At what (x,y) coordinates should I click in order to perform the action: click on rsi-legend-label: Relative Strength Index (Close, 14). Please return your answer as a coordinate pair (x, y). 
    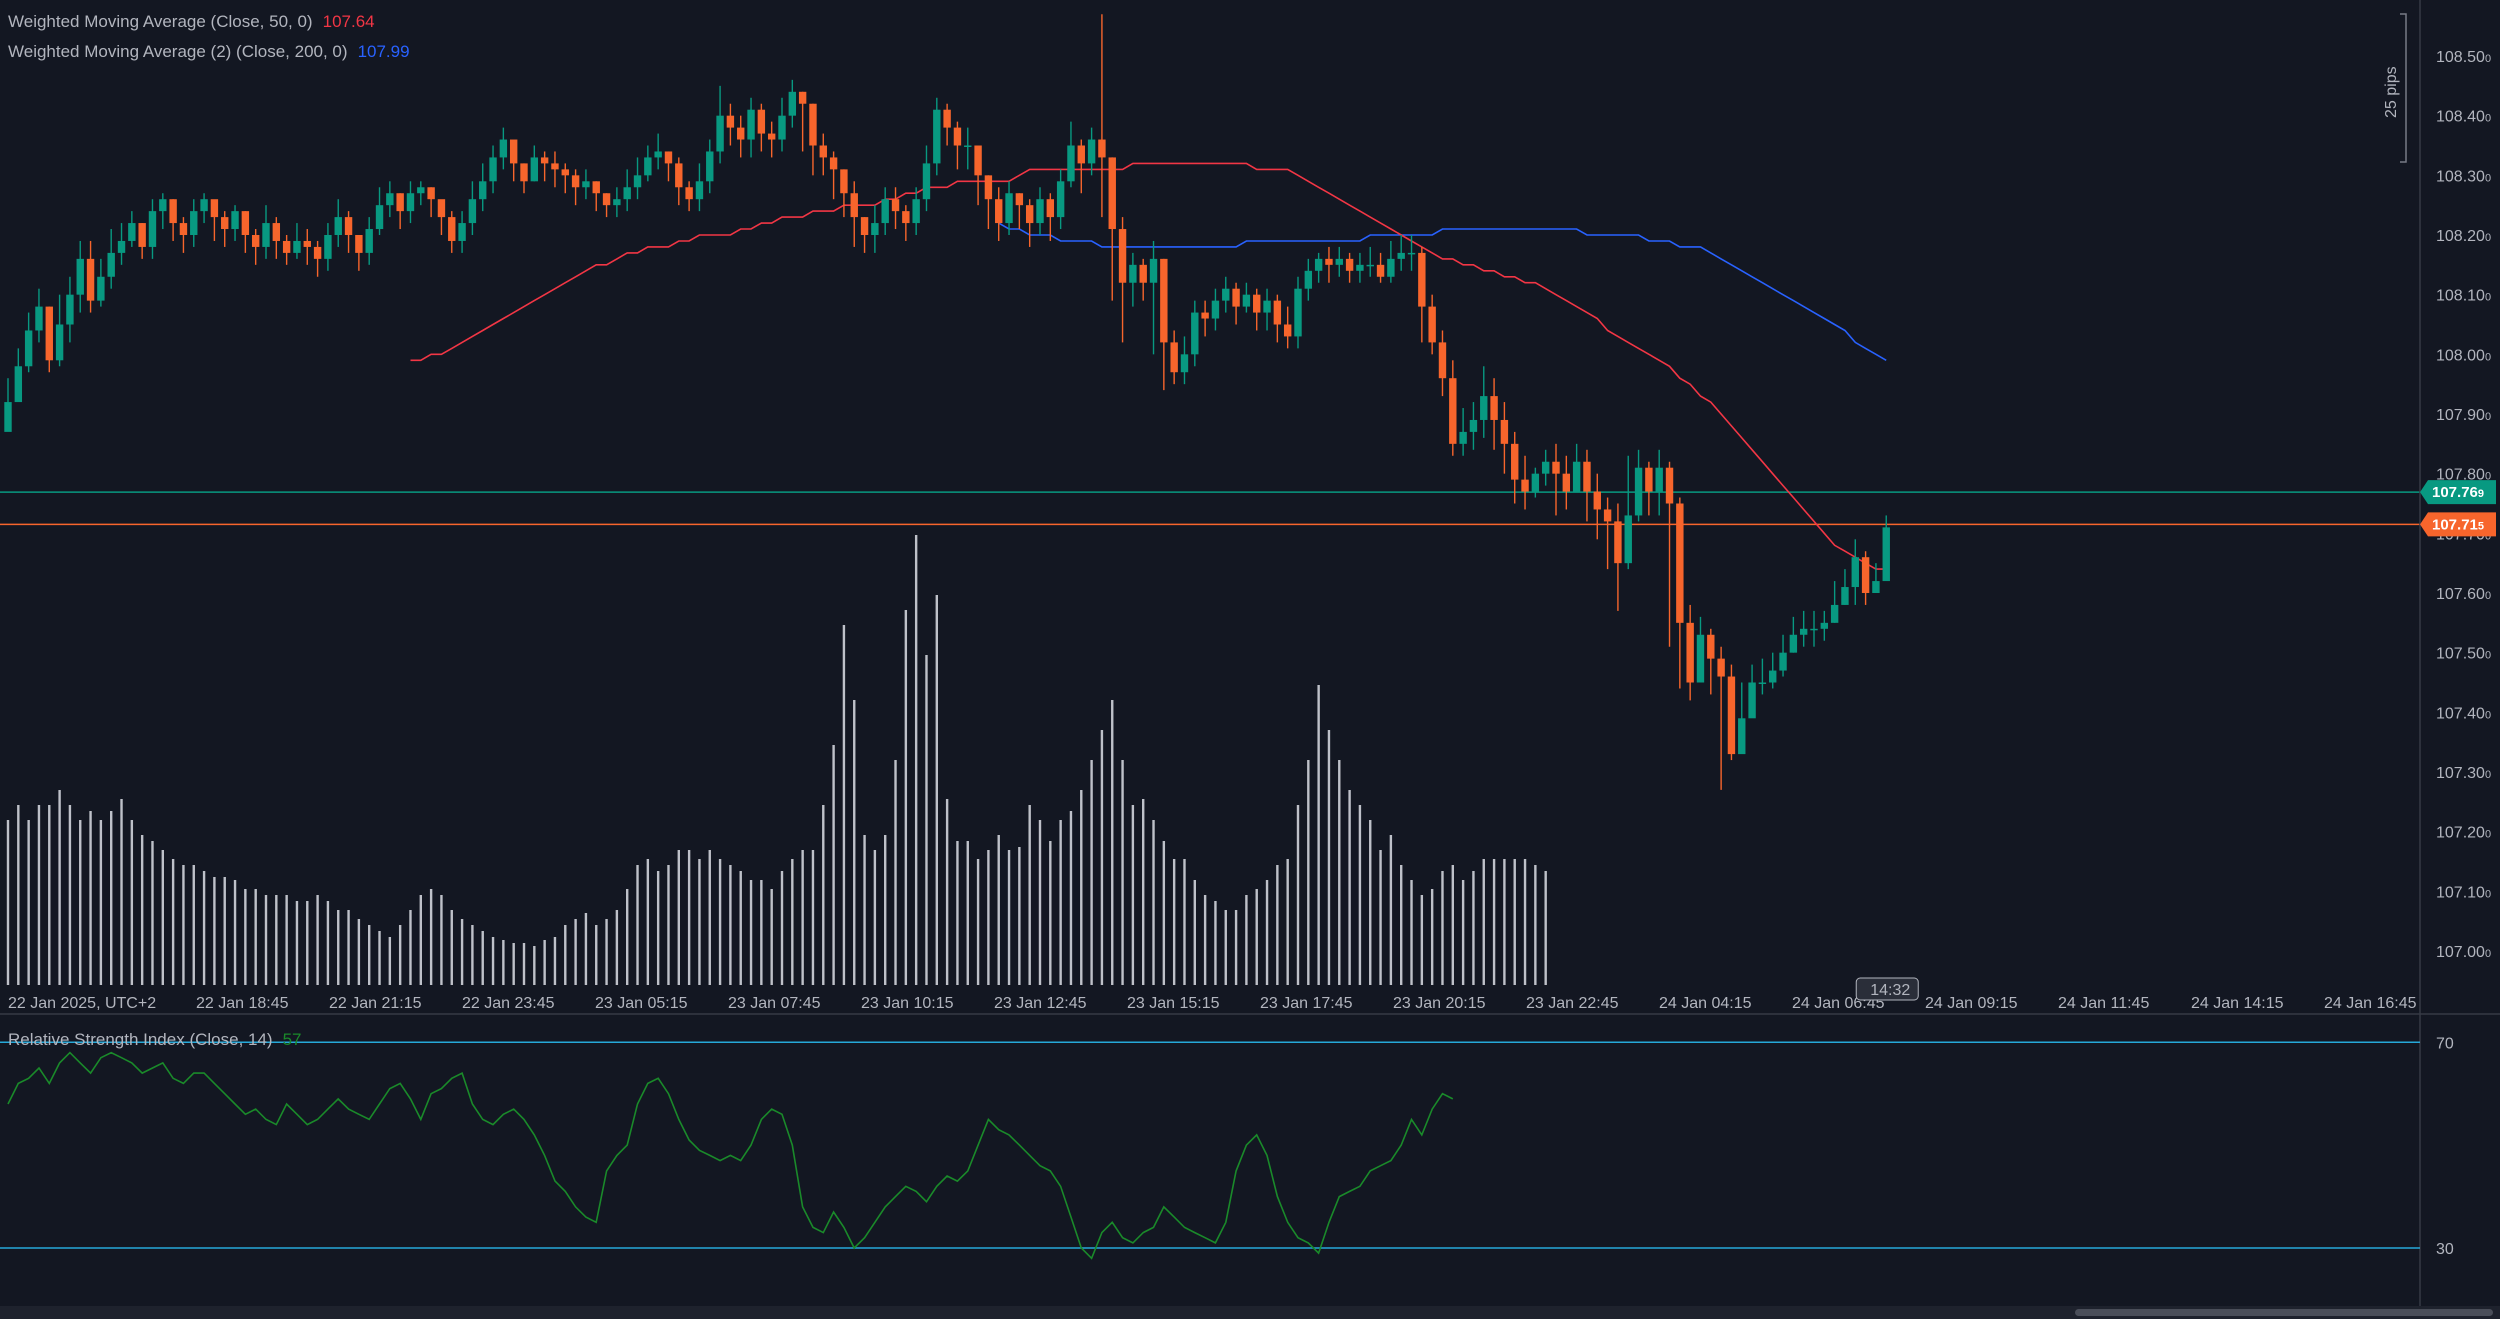
    Looking at the image, I should click on (140, 1039).